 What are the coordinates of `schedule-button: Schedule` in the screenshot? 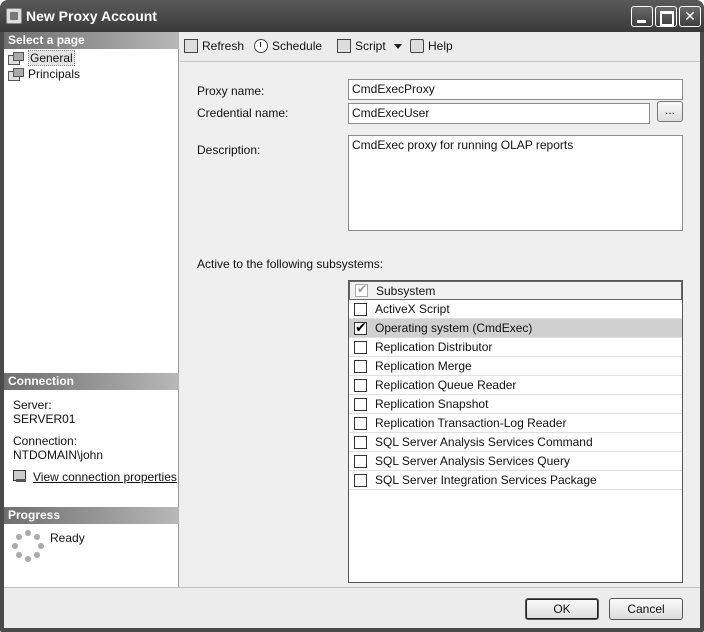 It's located at (288, 46).